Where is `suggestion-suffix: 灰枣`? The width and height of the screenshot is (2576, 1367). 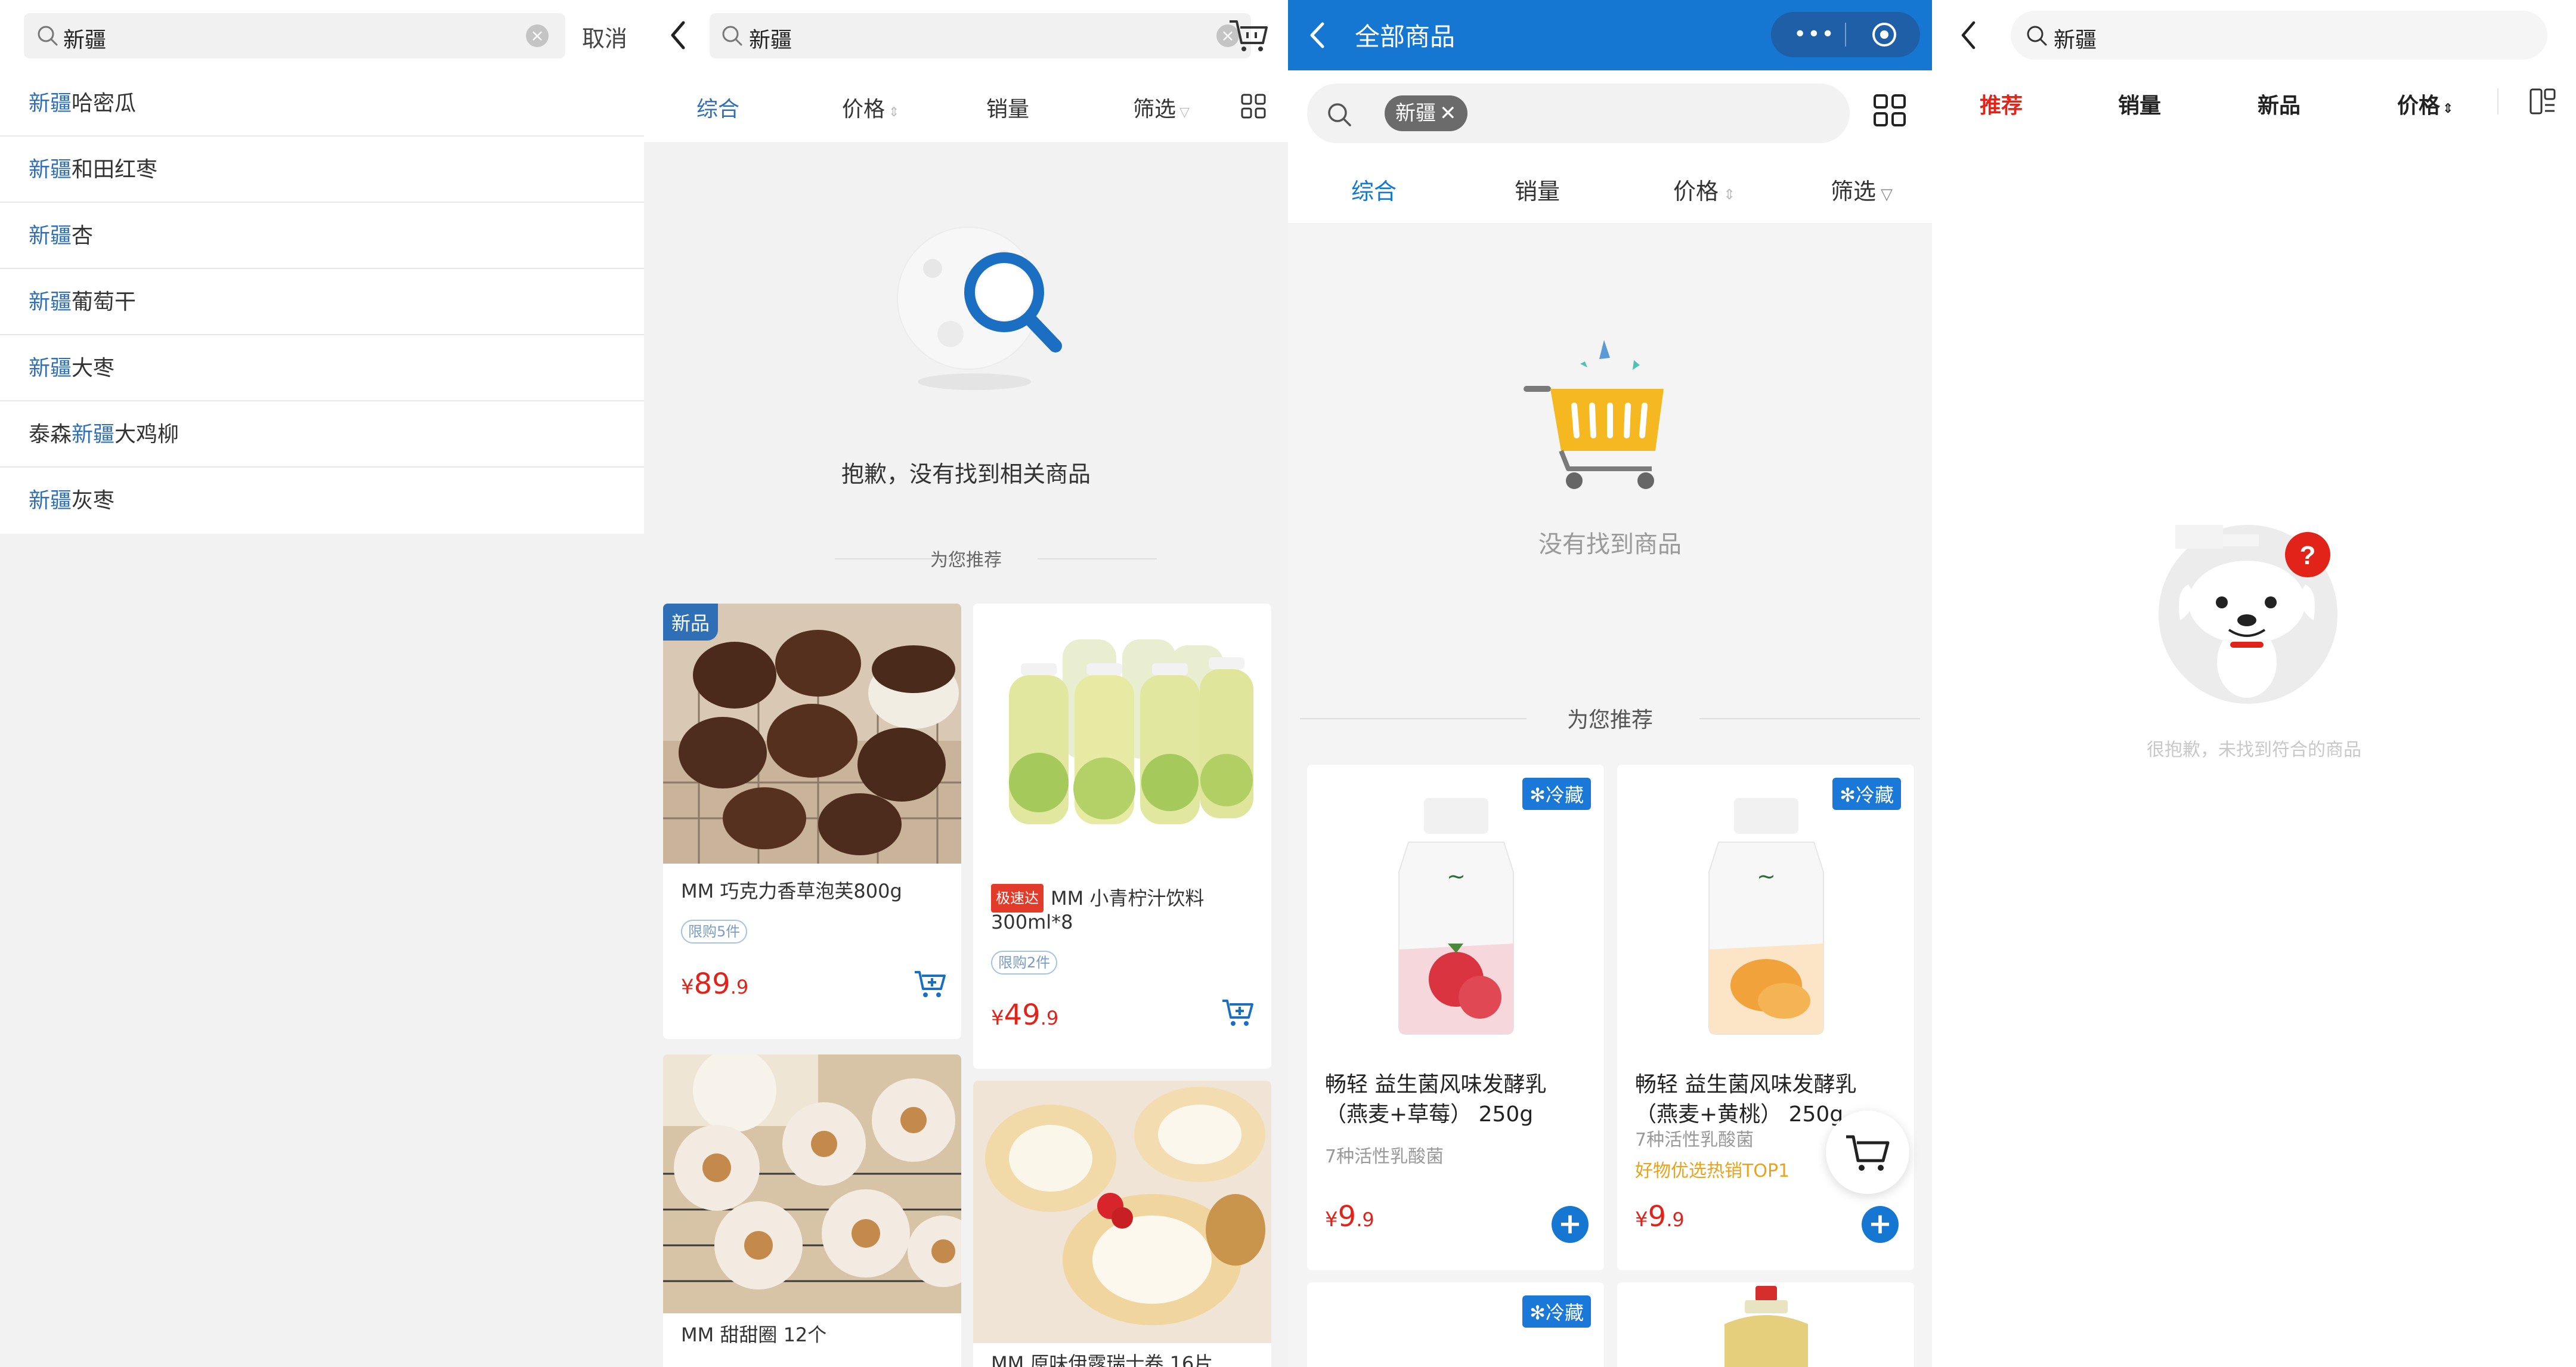
suggestion-suffix: 灰枣 is located at coordinates (93, 501).